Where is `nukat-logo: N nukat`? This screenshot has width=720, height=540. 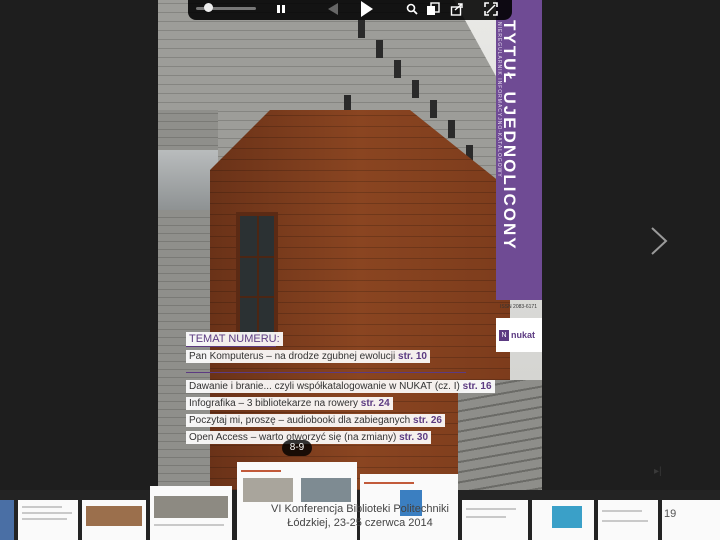 nukat-logo: N nukat is located at coordinates (519, 335).